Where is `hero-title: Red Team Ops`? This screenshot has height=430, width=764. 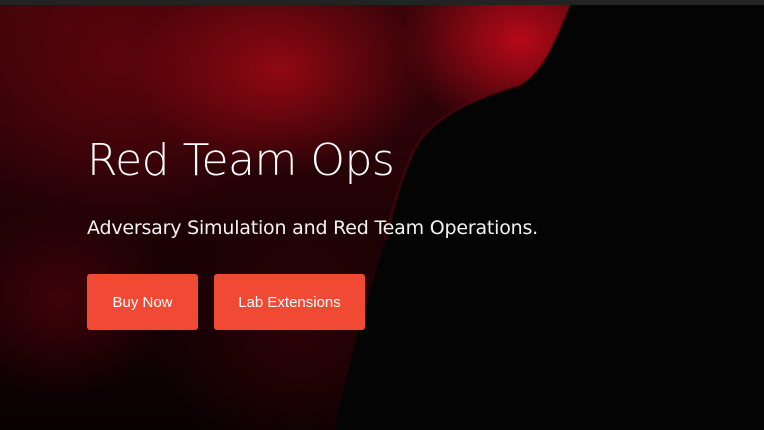 hero-title: Red Team Ops is located at coordinates (241, 160).